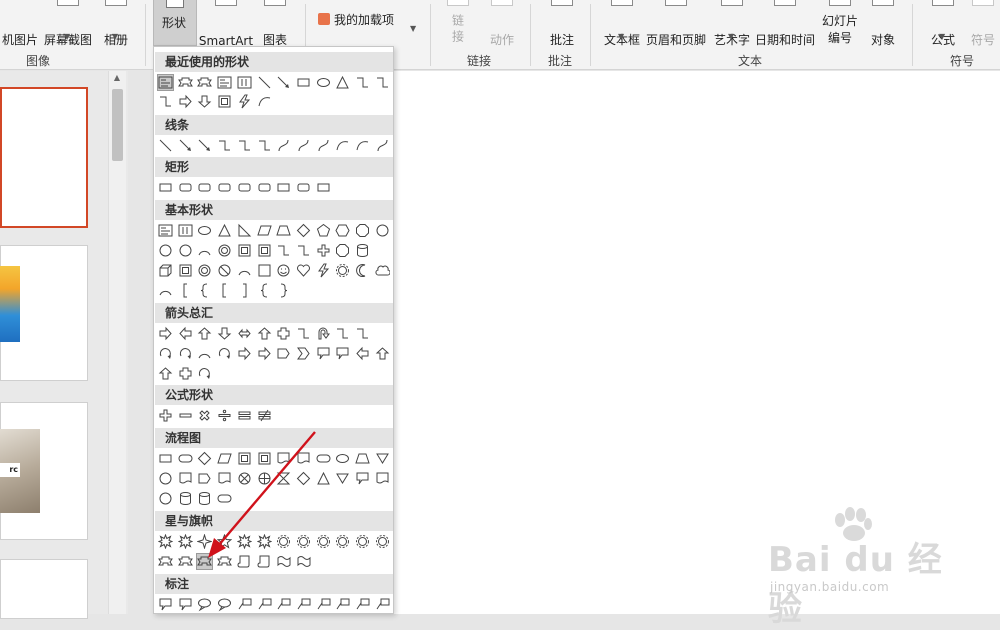 The width and height of the screenshot is (1000, 630). What do you see at coordinates (283, 353) in the screenshot?
I see `penta-shape-icon` at bounding box center [283, 353].